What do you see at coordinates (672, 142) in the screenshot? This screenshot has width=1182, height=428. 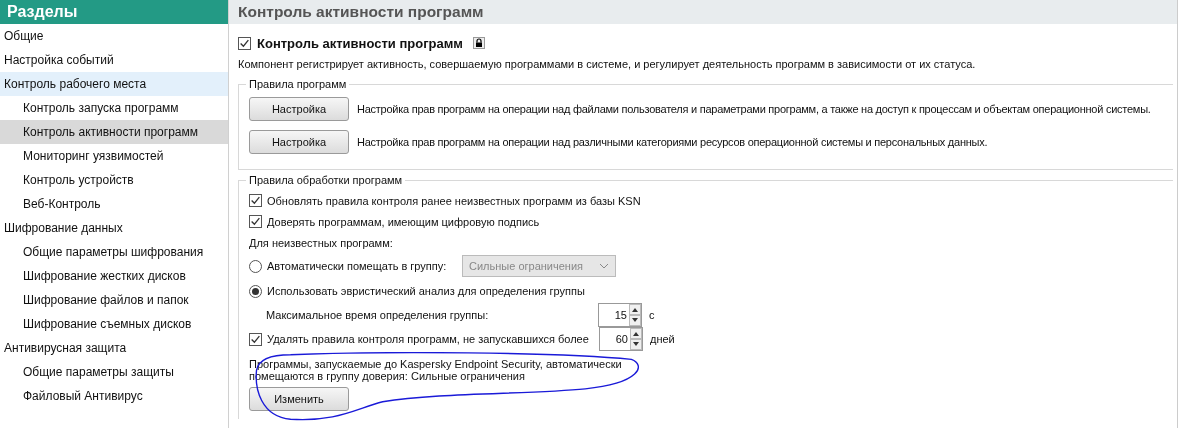 I see `rule-description: Настройка прав программ на операции над различными категориями ресурсов операционной системы и персональных данных.` at bounding box center [672, 142].